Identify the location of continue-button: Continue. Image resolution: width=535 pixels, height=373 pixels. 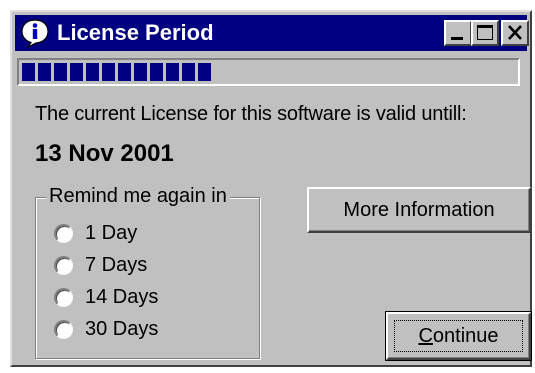
(458, 336).